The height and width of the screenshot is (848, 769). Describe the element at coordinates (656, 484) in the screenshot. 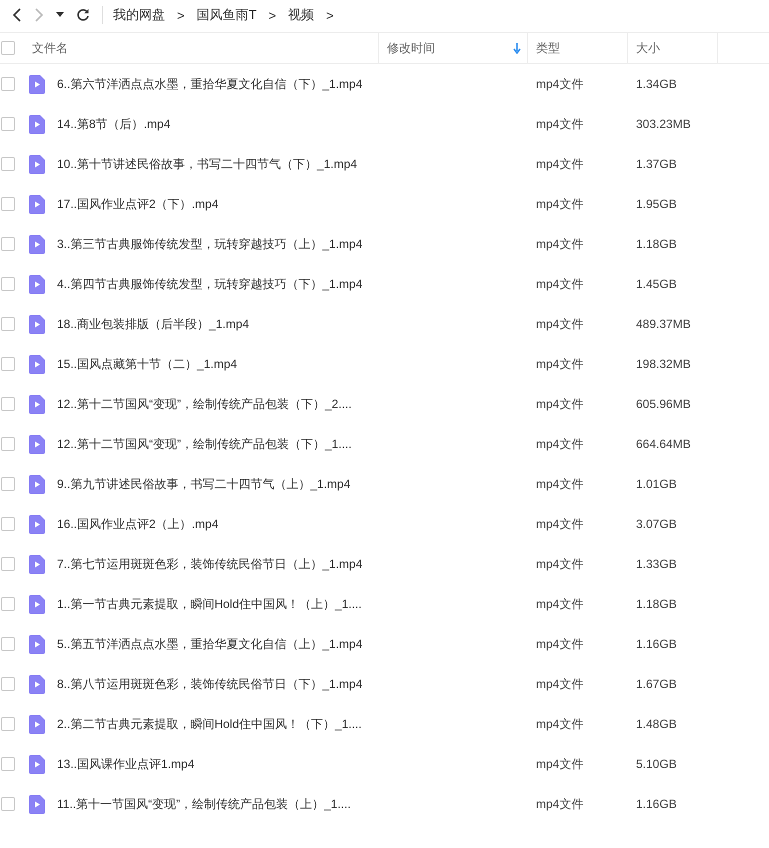

I see `file-size: 1.01GB` at that location.